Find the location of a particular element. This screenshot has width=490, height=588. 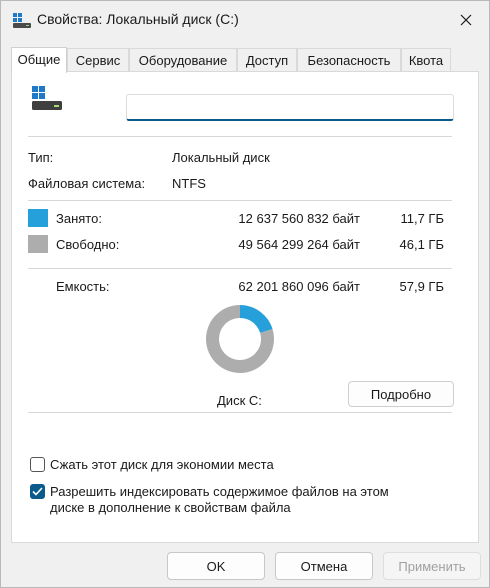

capacity-size: 57,9 ГБ is located at coordinates (421, 286).